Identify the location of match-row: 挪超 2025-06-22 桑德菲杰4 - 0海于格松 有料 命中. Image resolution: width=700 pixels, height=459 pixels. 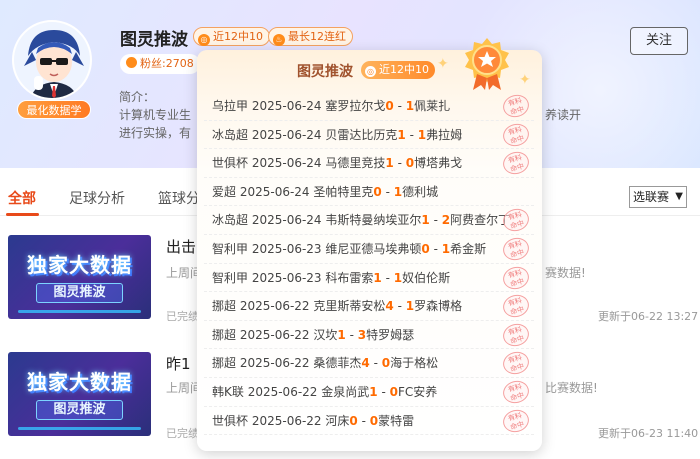
(369, 363).